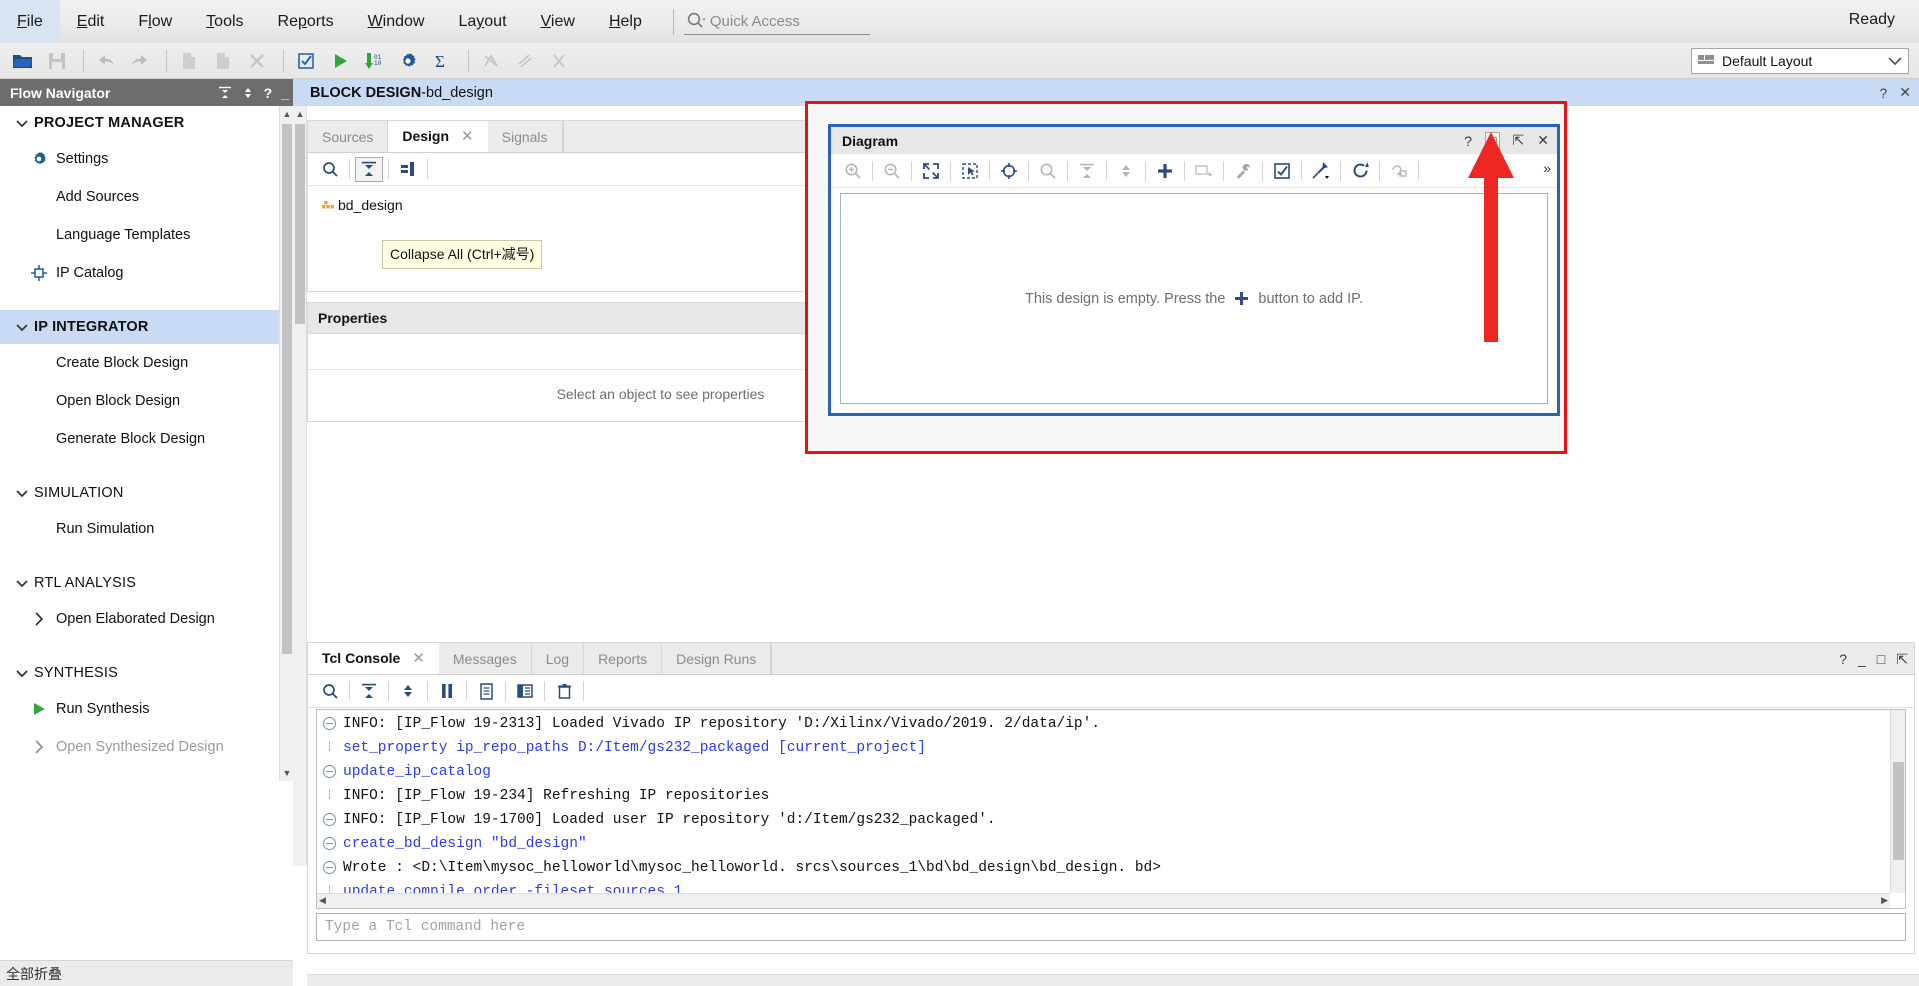 The width and height of the screenshot is (1919, 986). I want to click on sidebar-group-project-manager: PROJECT MANAGER, so click(146, 123).